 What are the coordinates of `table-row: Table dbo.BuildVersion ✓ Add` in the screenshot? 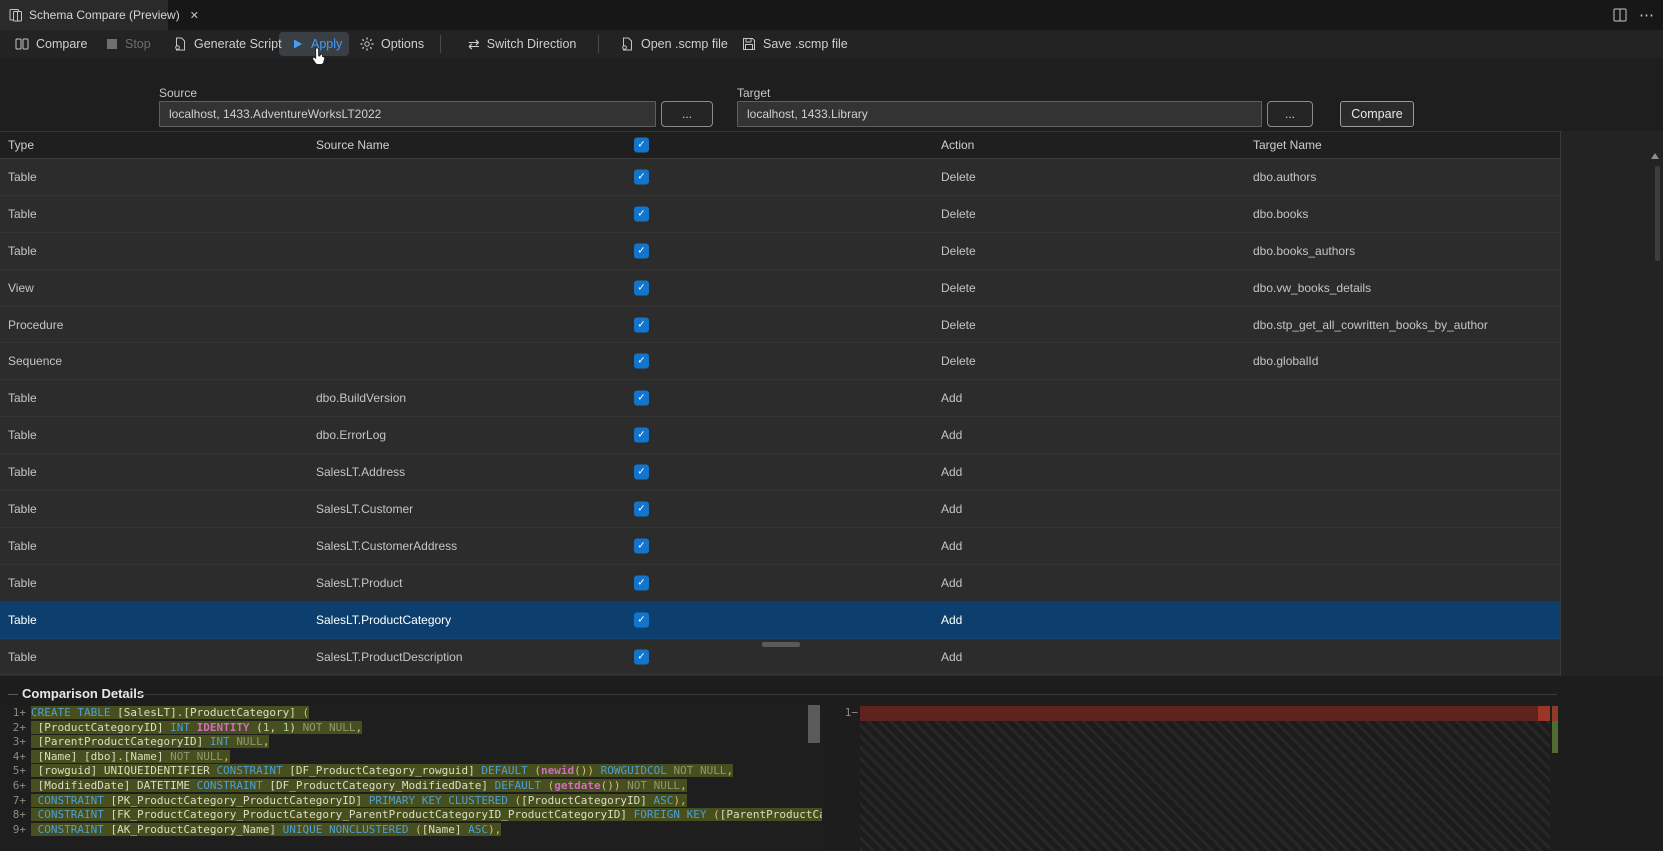 It's located at (780, 398).